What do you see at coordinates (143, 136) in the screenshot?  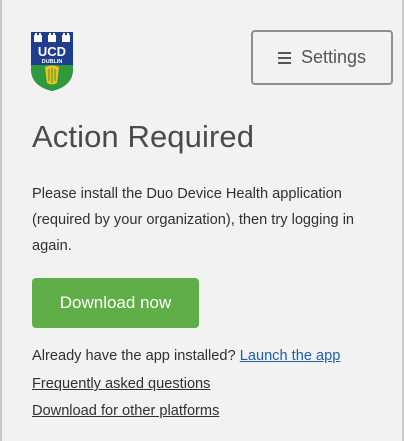 I see `page-title: Action Required` at bounding box center [143, 136].